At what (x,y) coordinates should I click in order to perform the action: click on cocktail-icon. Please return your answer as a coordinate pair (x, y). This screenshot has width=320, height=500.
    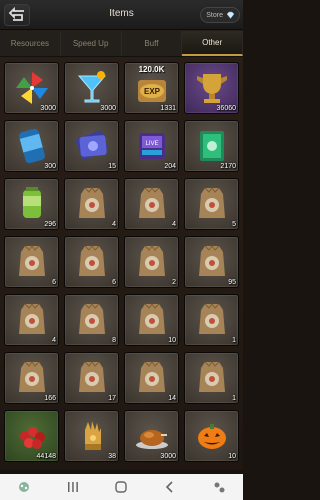
    Looking at the image, I should click on (92, 87).